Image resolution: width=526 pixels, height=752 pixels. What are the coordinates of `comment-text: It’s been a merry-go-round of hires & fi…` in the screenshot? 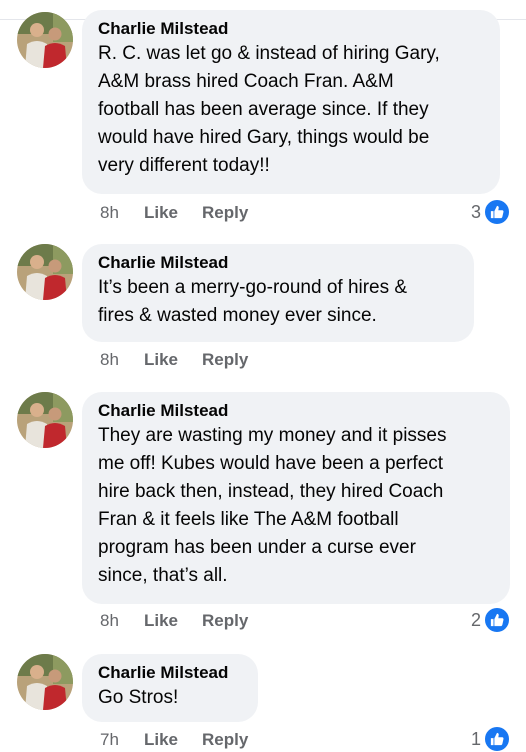 It's located at (253, 301).